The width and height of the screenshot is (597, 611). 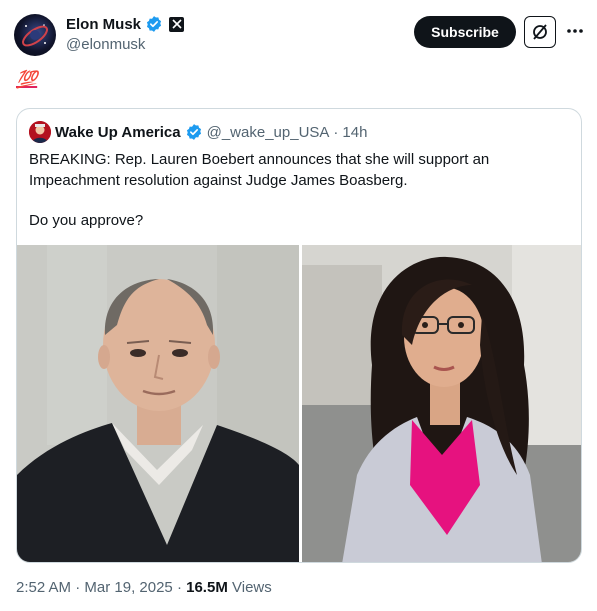 I want to click on author-handle: @elonmusk, so click(x=105, y=44).